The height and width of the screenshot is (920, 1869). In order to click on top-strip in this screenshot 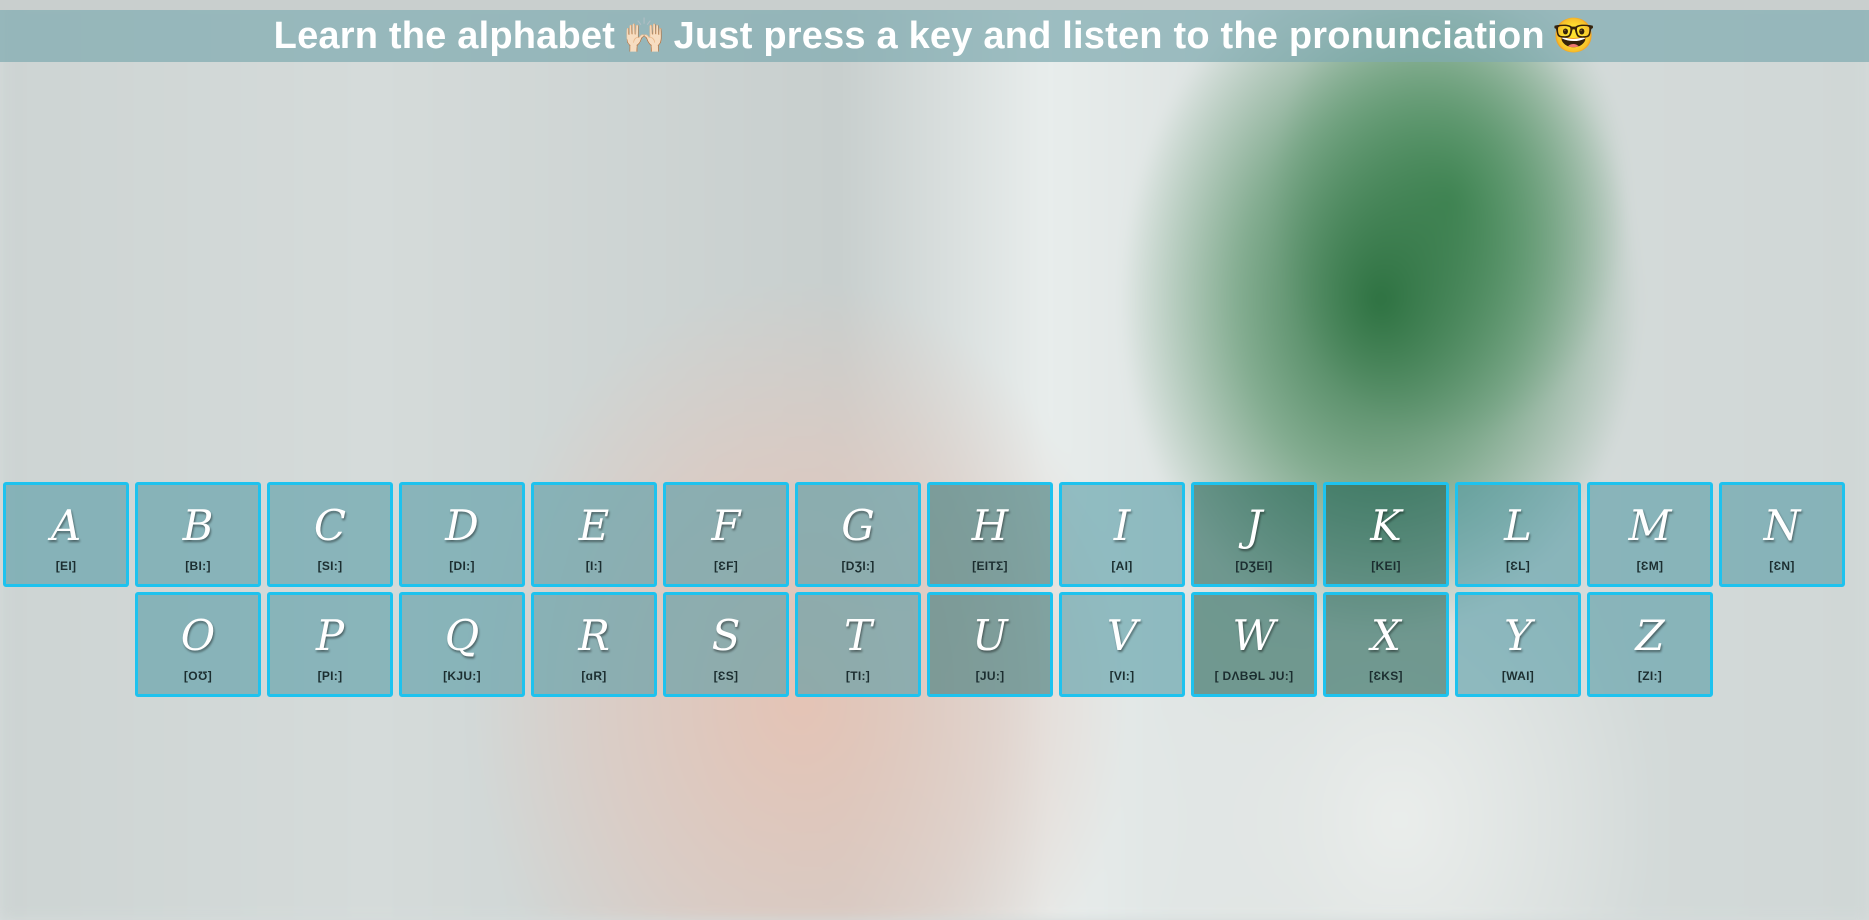, I will do `click(934, 5)`.